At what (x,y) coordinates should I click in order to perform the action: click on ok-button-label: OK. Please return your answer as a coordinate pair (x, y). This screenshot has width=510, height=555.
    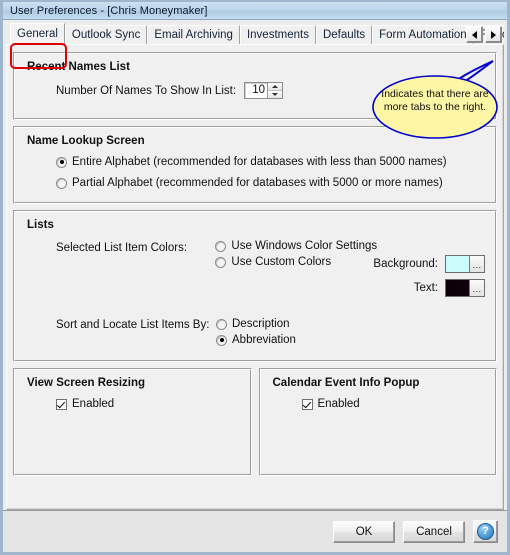
    Looking at the image, I should click on (364, 531).